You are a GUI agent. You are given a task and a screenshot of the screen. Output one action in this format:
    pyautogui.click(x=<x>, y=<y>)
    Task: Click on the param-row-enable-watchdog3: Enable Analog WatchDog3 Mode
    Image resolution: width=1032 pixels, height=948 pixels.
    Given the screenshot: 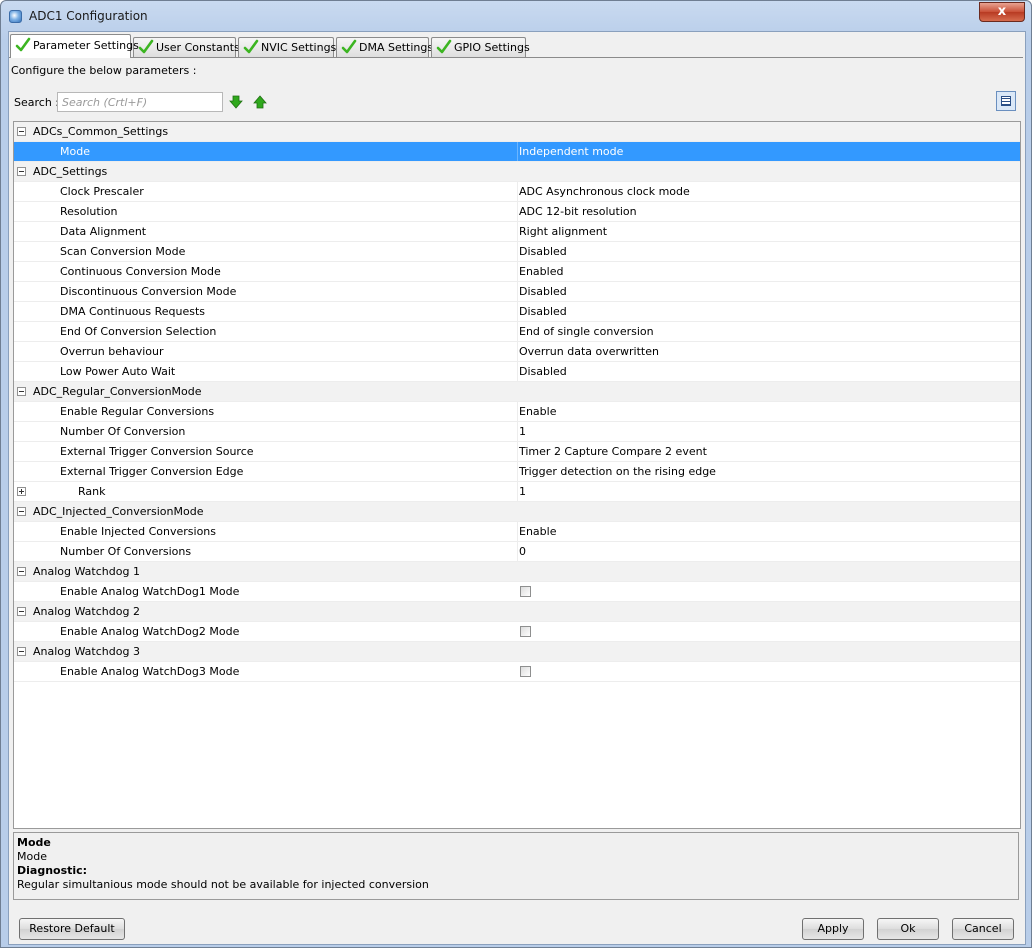 What is the action you would take?
    pyautogui.click(x=517, y=672)
    